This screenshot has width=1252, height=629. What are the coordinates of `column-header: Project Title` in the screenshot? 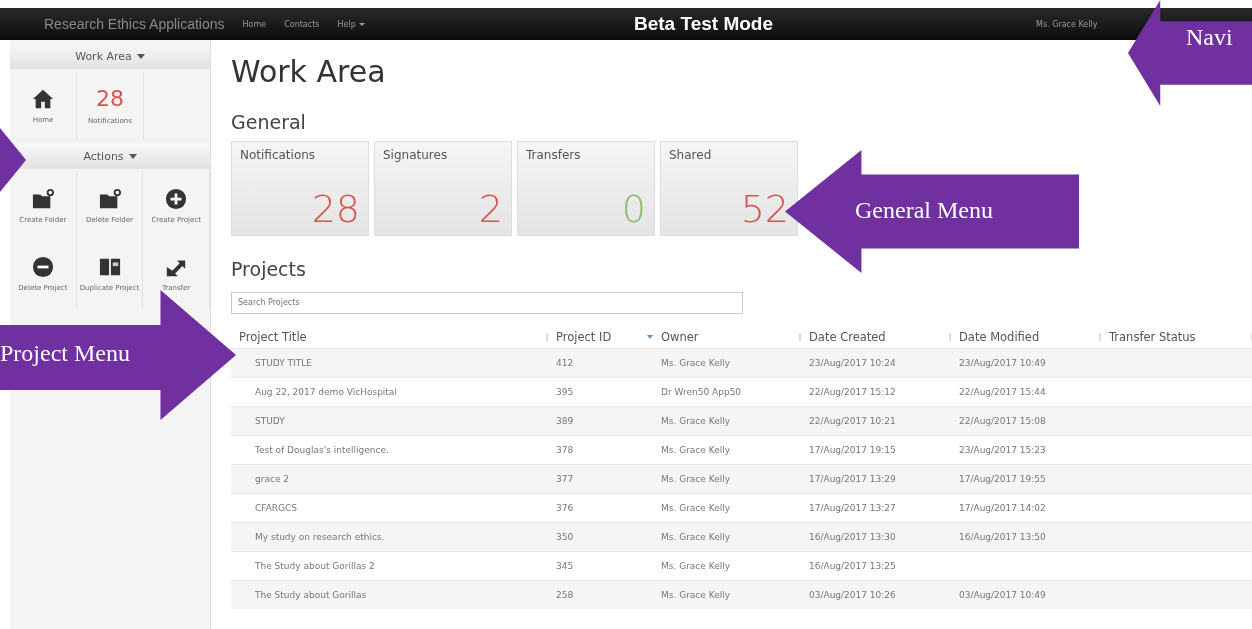 It's located at (397, 336).